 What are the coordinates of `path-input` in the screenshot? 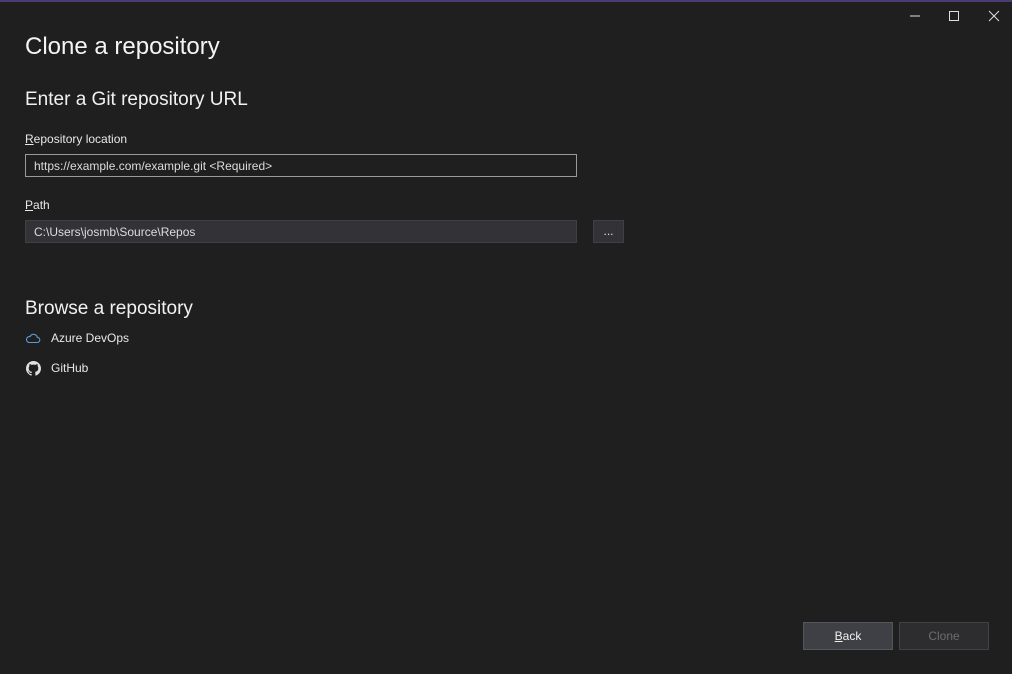 It's located at (301, 231).